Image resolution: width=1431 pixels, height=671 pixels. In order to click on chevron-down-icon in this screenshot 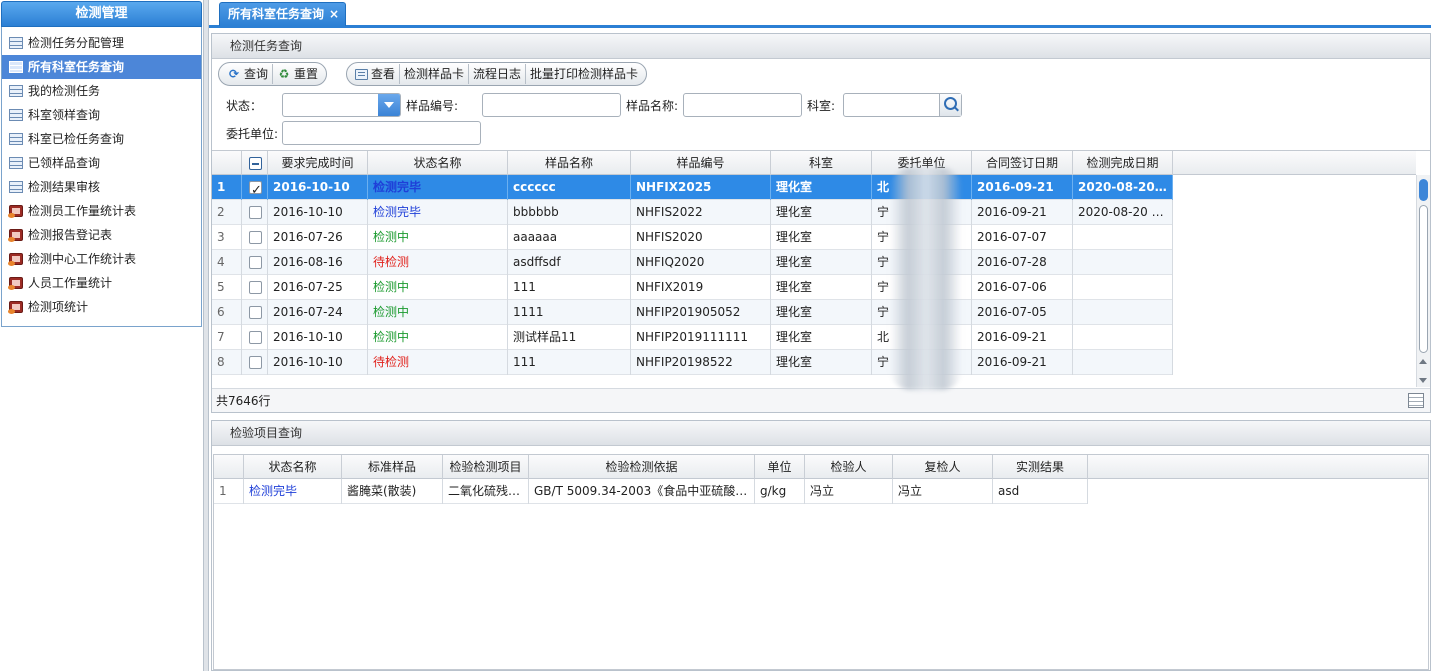, I will do `click(389, 105)`.